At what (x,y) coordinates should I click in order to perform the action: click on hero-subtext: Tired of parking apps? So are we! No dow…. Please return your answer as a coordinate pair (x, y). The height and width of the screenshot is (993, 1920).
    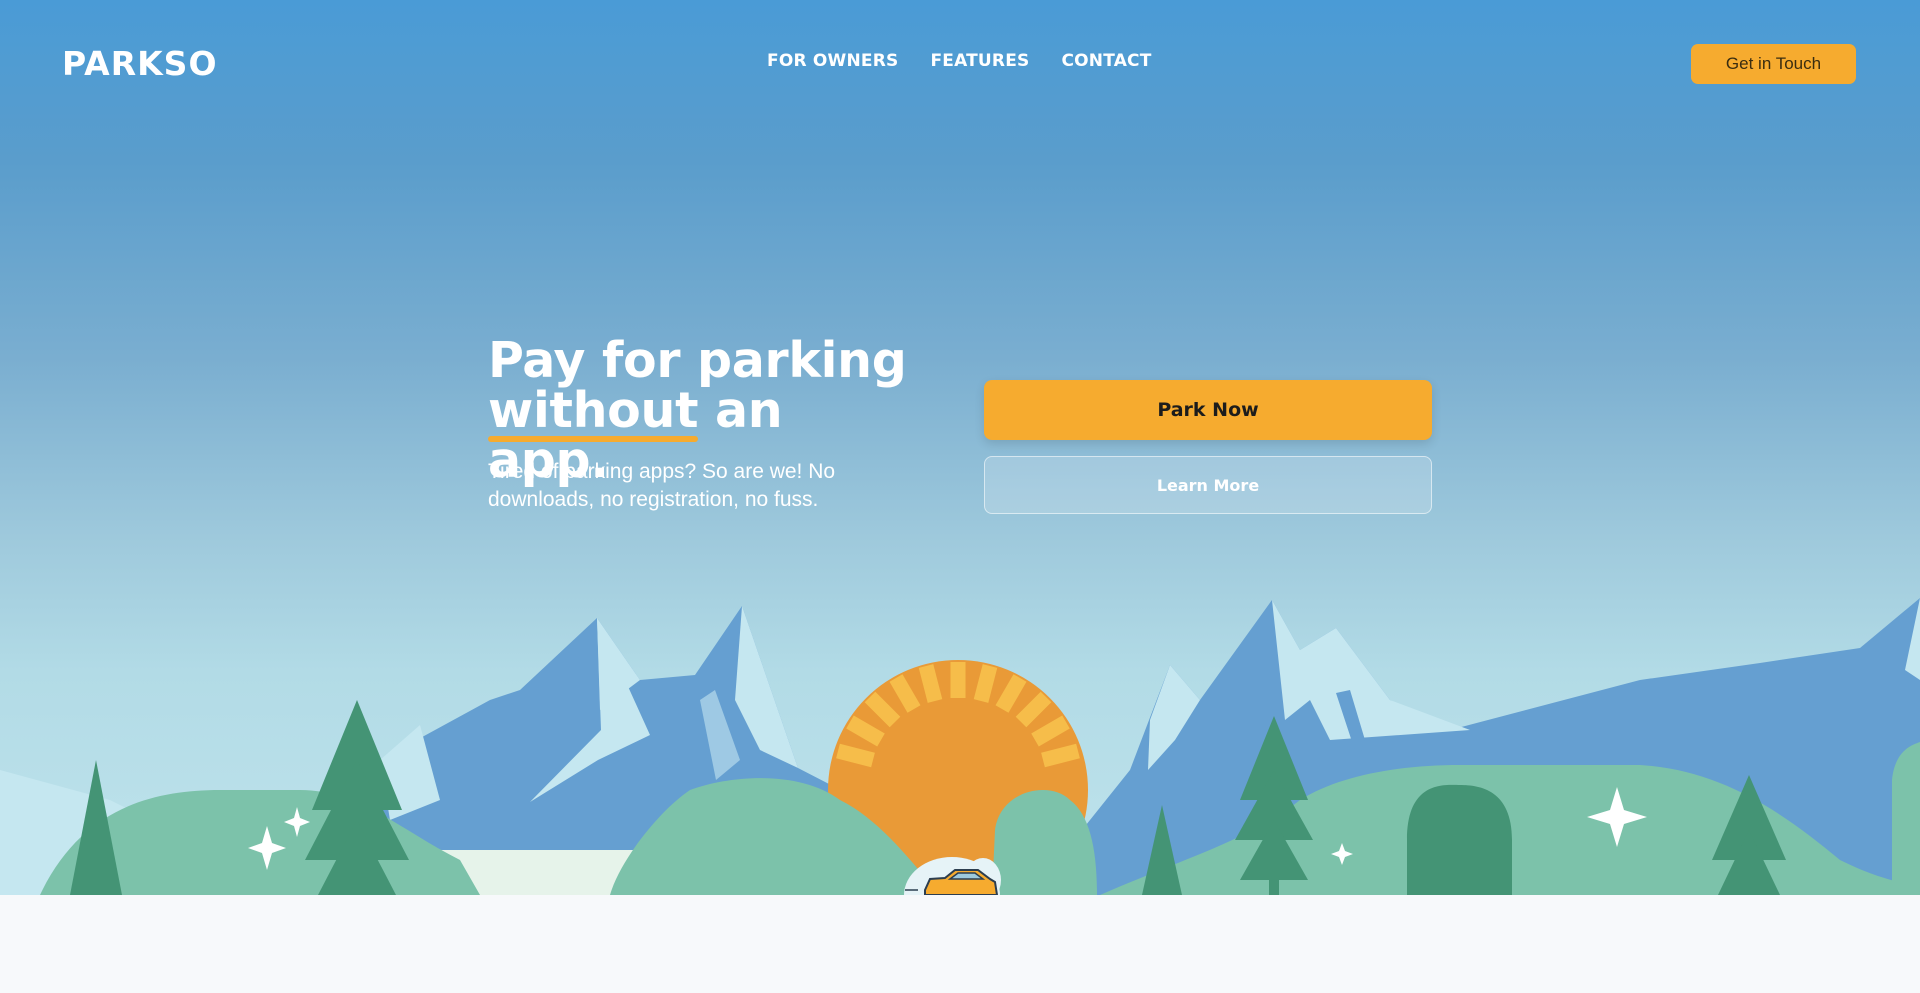
    Looking at the image, I should click on (662, 485).